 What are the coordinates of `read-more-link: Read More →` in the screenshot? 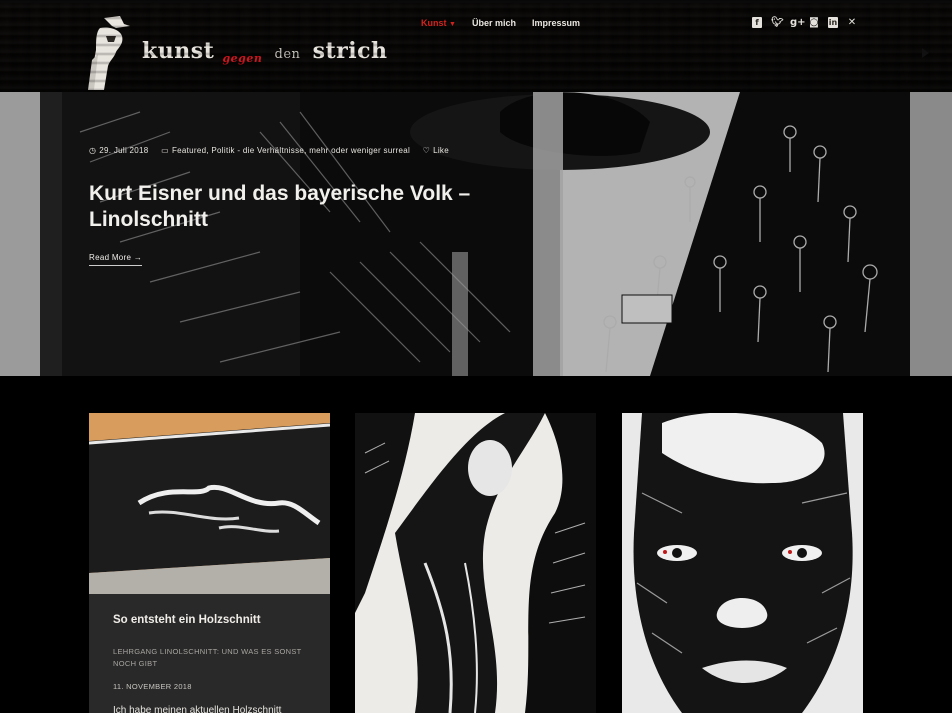 It's located at (116, 259).